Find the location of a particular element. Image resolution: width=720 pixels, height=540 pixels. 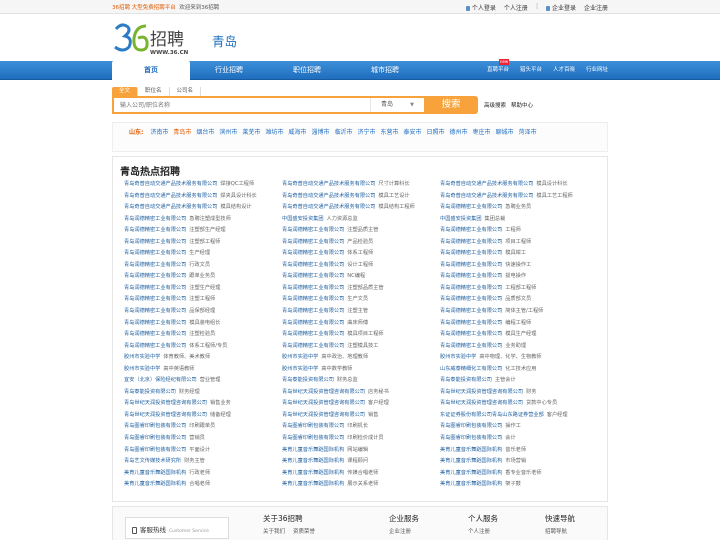

position-link: 跟单业务员 is located at coordinates (202, 276).